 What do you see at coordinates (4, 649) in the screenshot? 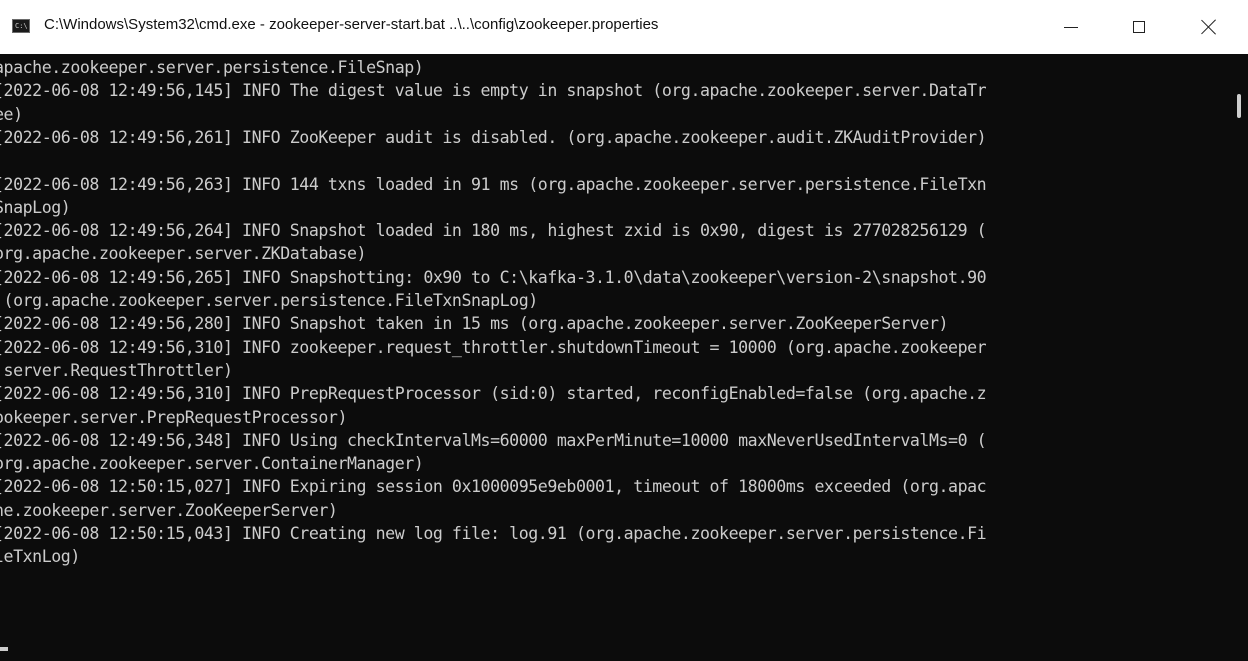
I see `text-cursor` at bounding box center [4, 649].